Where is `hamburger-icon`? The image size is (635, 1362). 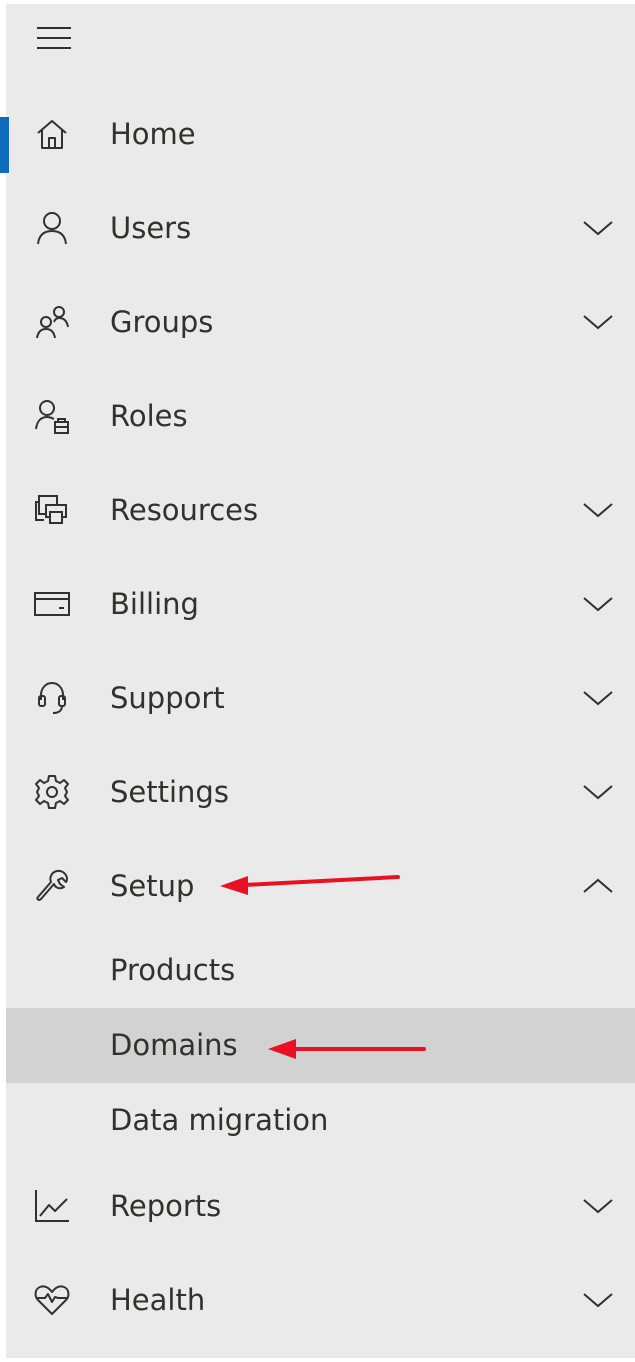 hamburger-icon is located at coordinates (54, 38).